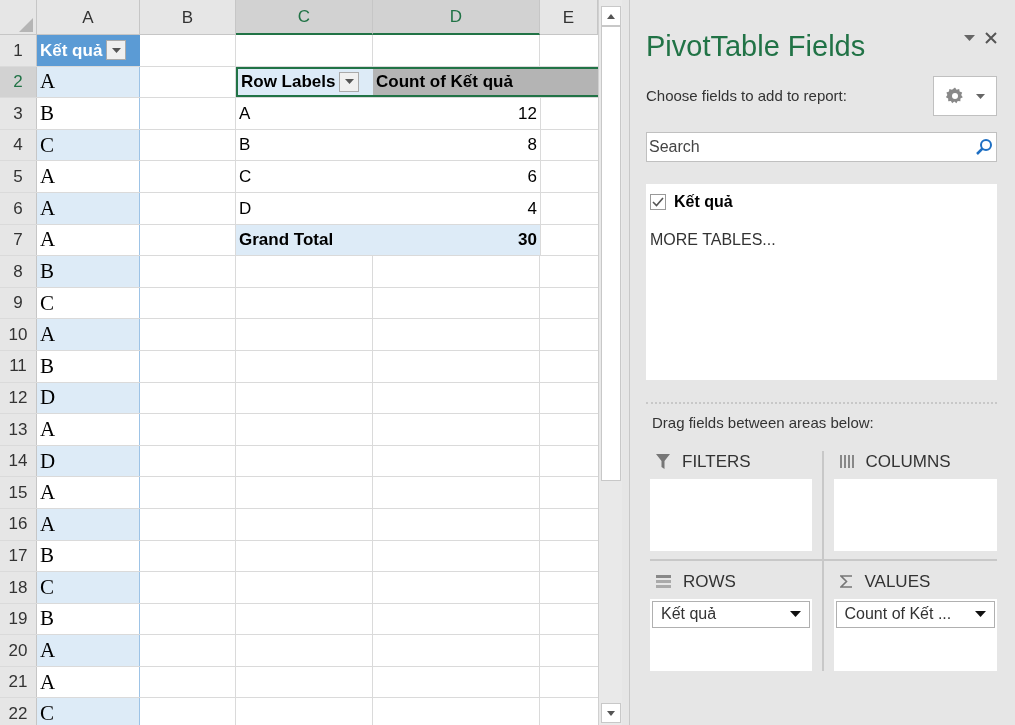  Describe the element at coordinates (18, 429) in the screenshot. I see `row-header: 13` at that location.